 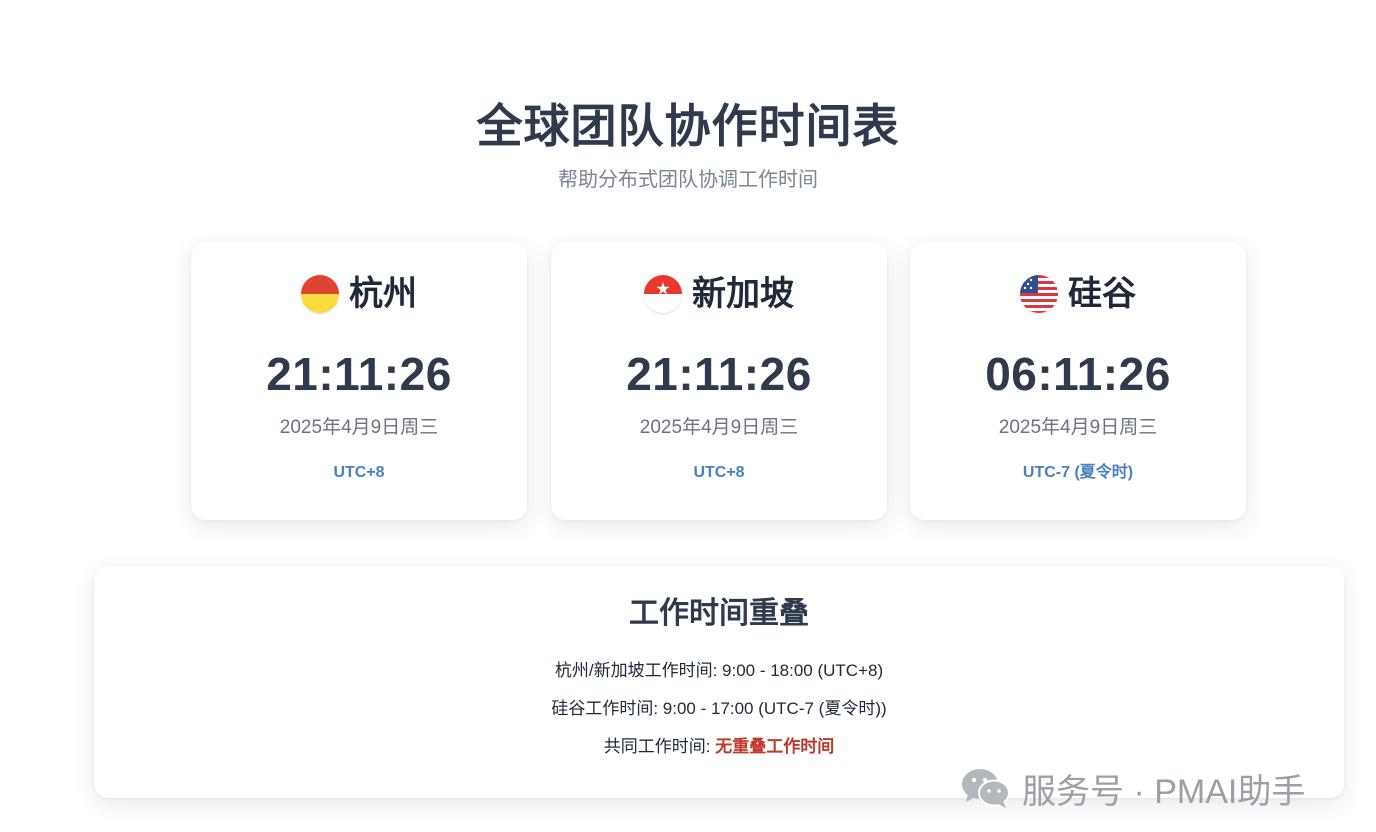 What do you see at coordinates (688, 126) in the screenshot?
I see `page-title: 全球团队协作时间表` at bounding box center [688, 126].